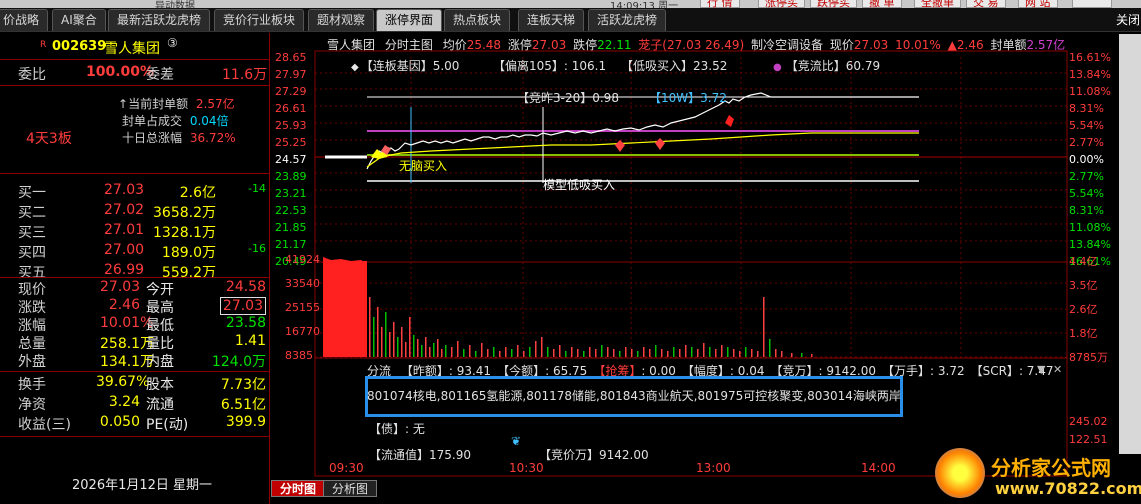  Describe the element at coordinates (160, 75) in the screenshot. I see `weicha-label: 委差` at that location.